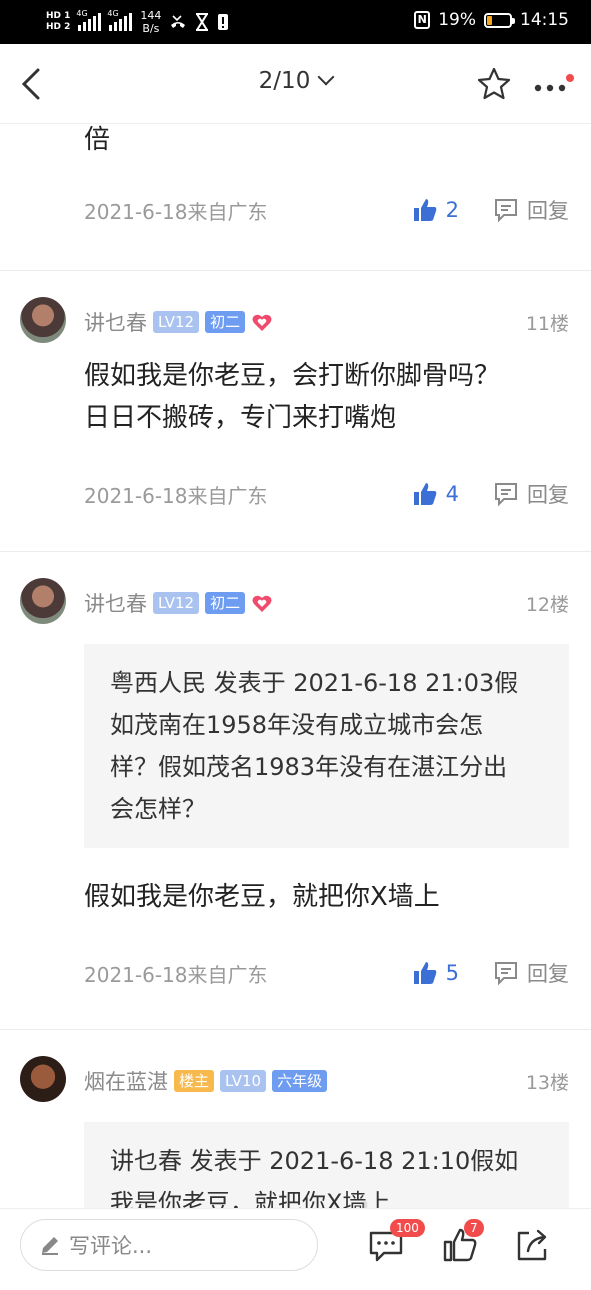  I want to click on hourglass-icon, so click(202, 22).